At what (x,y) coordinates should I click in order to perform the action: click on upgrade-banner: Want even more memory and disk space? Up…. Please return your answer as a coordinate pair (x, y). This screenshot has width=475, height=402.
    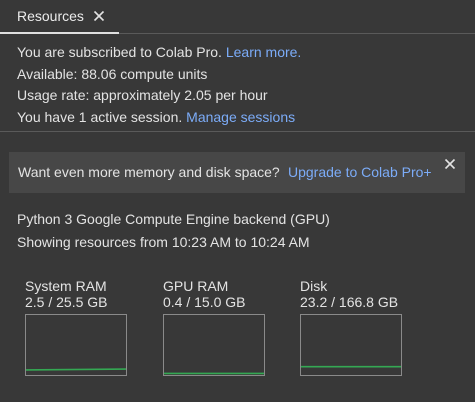
    Looking at the image, I should click on (237, 172).